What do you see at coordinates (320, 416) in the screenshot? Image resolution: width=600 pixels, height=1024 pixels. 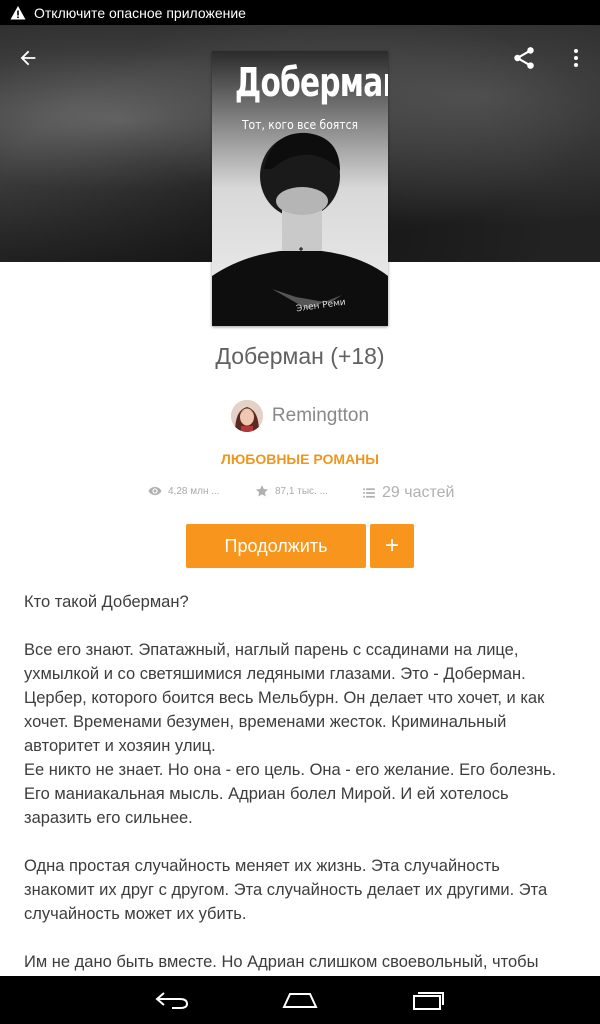 I see `author-name: Remingtton` at bounding box center [320, 416].